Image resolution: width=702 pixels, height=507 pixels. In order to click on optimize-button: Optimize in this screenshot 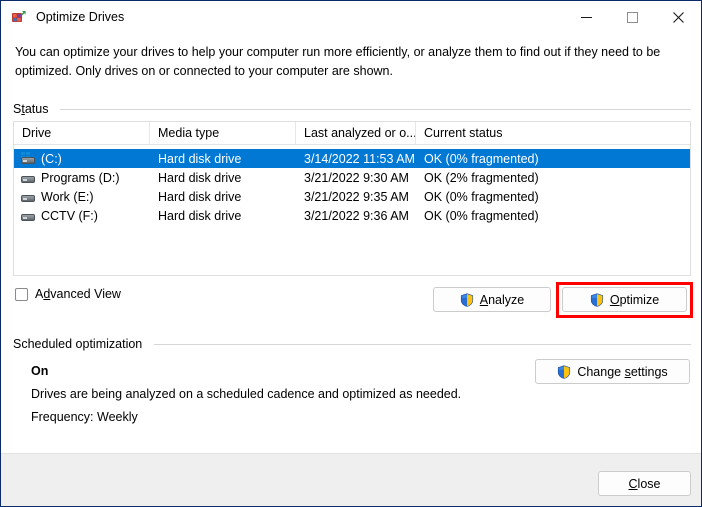, I will do `click(624, 299)`.